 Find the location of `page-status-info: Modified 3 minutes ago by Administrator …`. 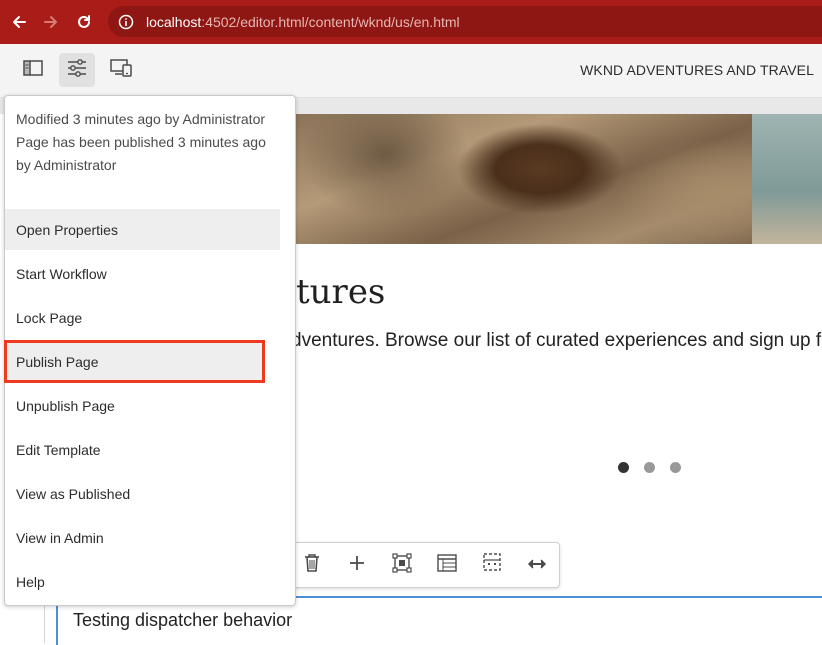

page-status-info: Modified 3 minutes ago by Administrator … is located at coordinates (146, 142).